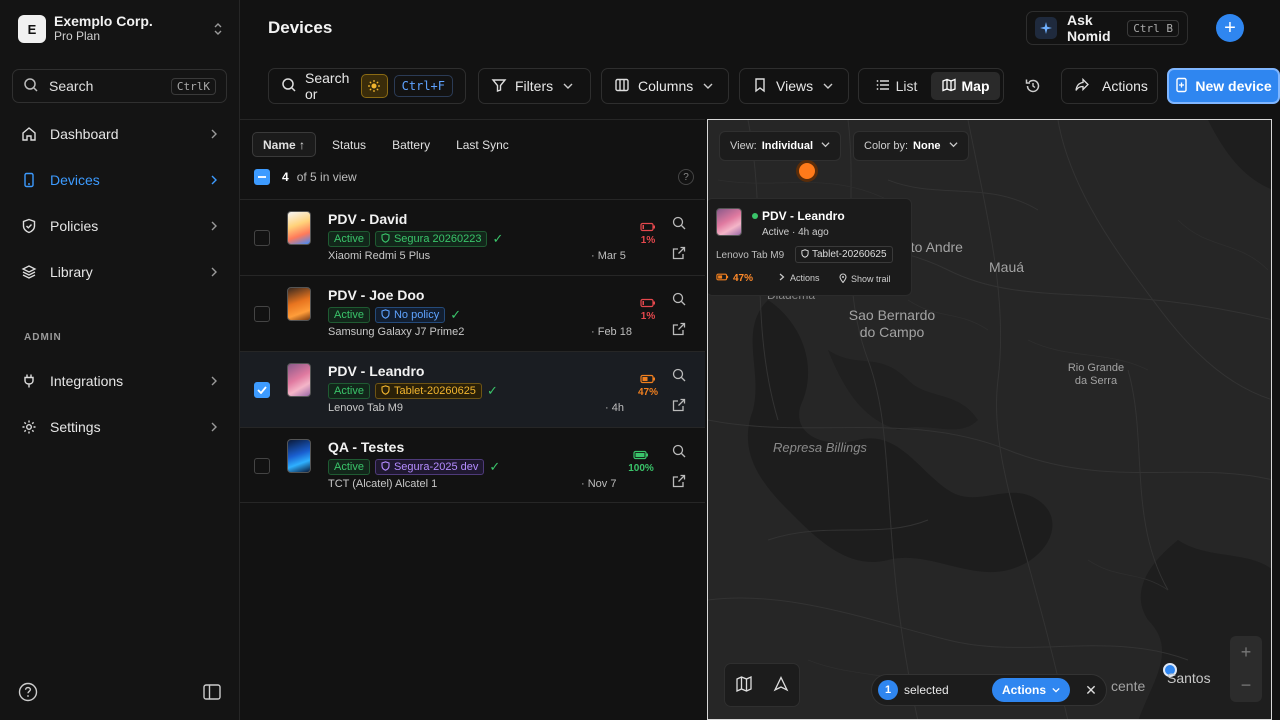  Describe the element at coordinates (366, 447) in the screenshot. I see `device-name: QA - Testes` at that location.